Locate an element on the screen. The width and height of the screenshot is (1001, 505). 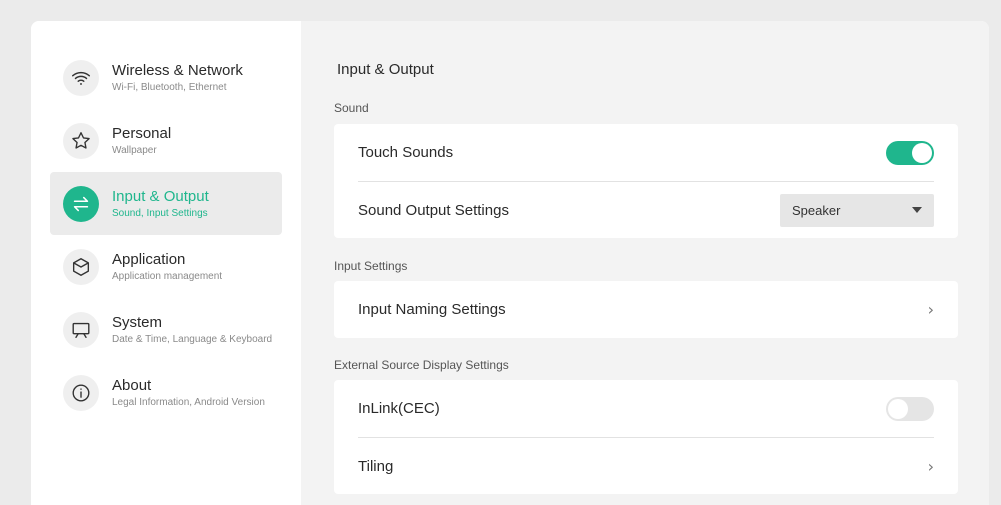
sidebar-item-title: Input & Output is located at coordinates (160, 196).